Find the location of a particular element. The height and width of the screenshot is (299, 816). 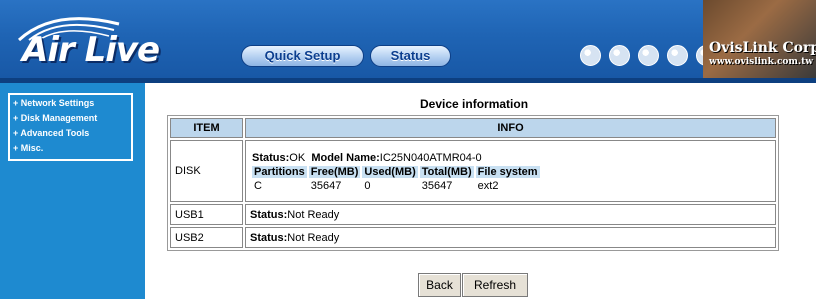

column-header-item: ITEM is located at coordinates (206, 128).